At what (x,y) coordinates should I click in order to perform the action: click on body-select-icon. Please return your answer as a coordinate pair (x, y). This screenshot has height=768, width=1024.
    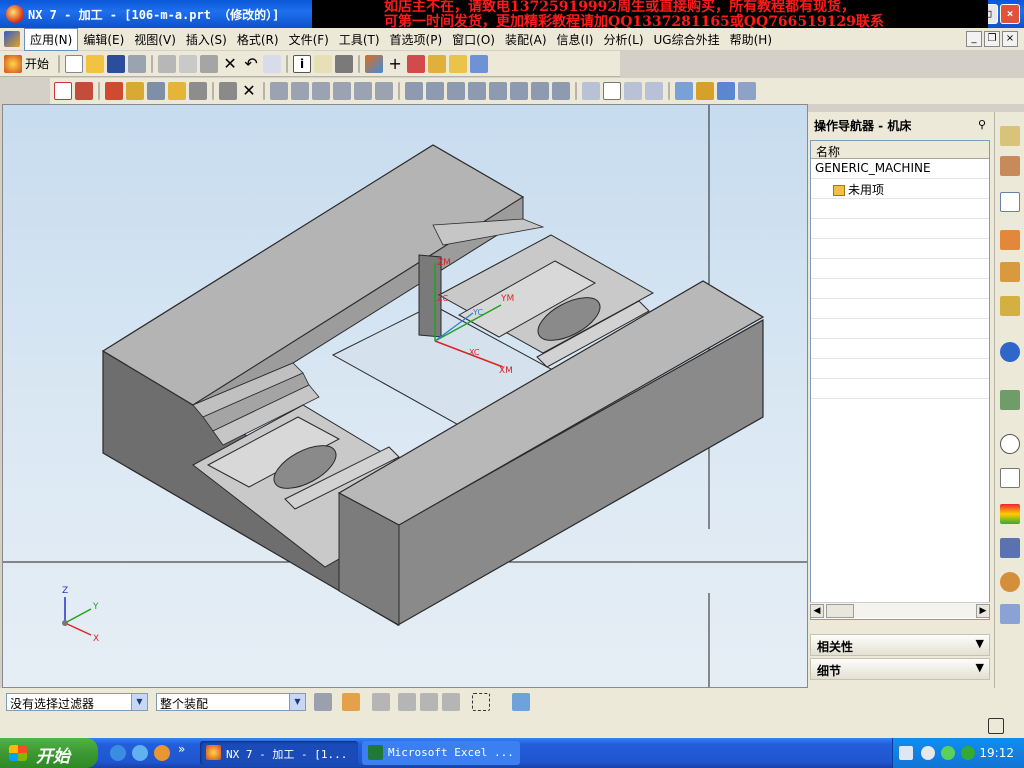
    Looking at the image, I should click on (429, 702).